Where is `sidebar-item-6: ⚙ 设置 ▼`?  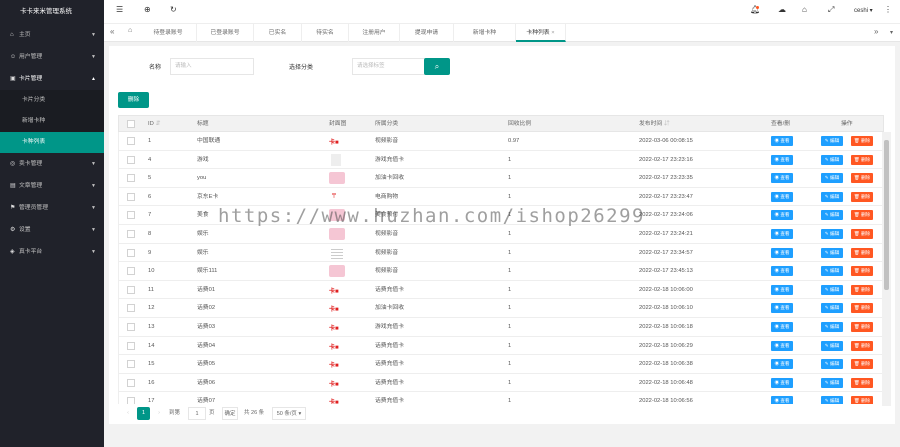 sidebar-item-6: ⚙ 设置 ▼ is located at coordinates (52, 230).